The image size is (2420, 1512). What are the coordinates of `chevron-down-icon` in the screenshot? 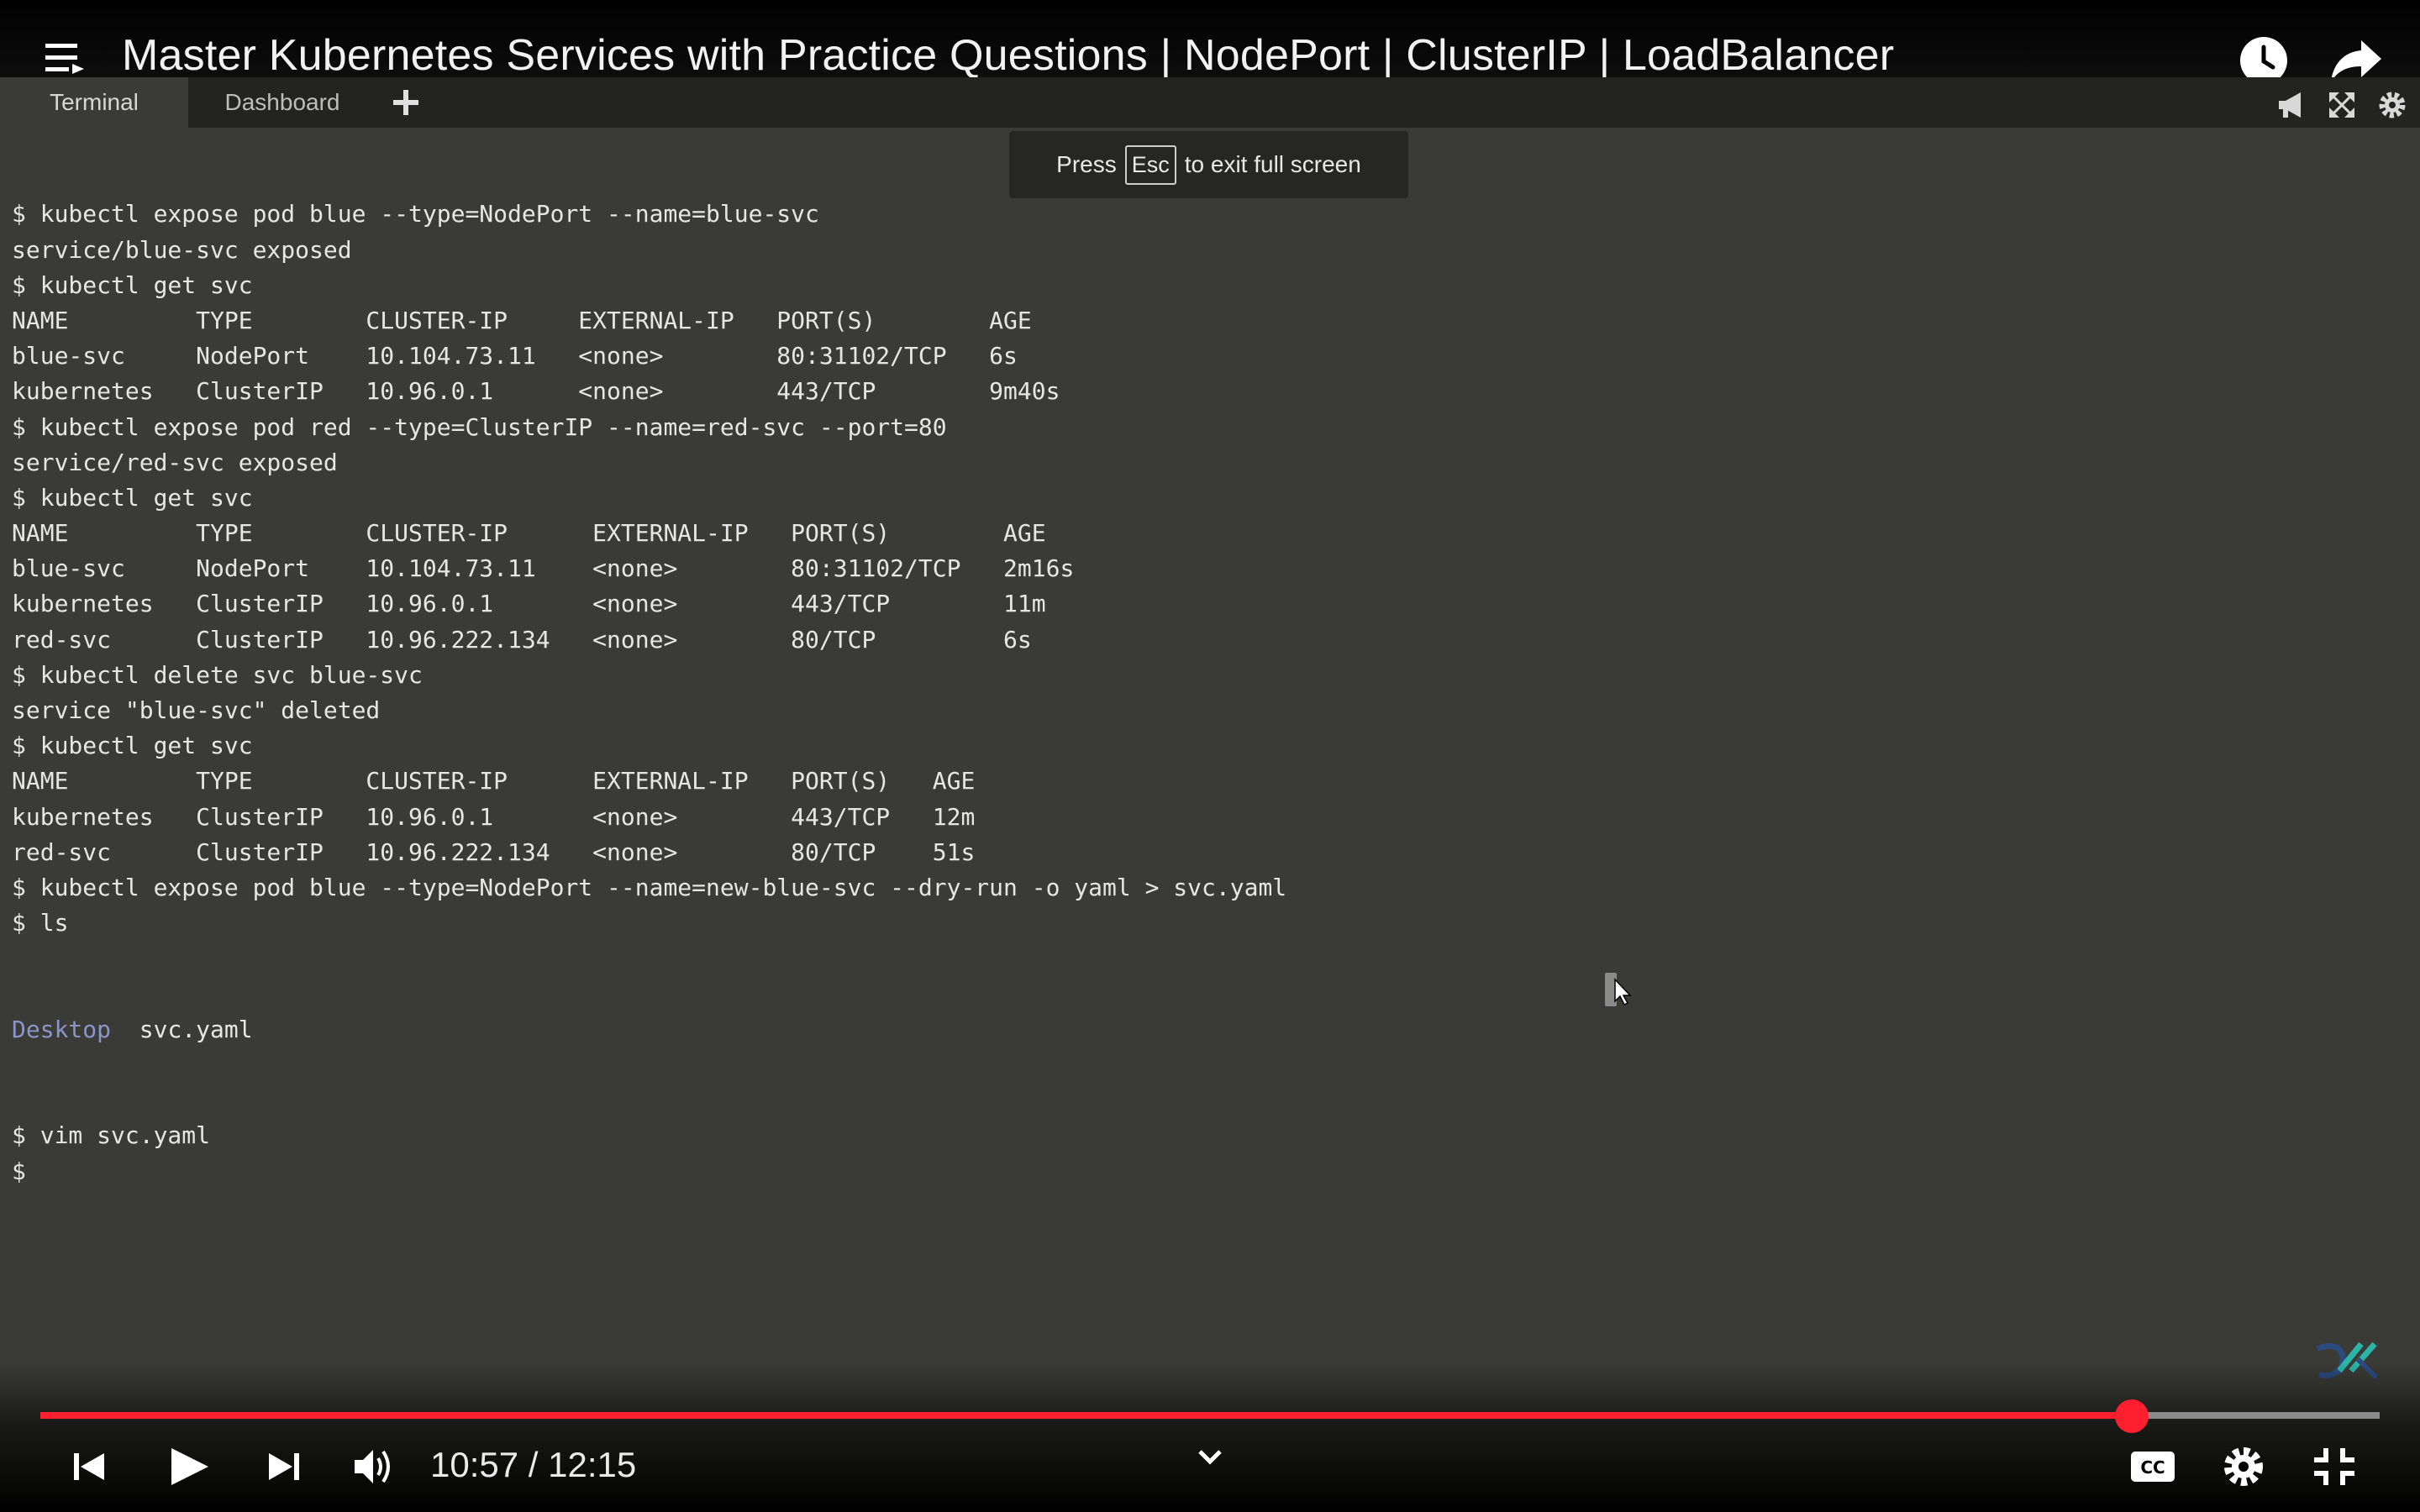 It's located at (1210, 1457).